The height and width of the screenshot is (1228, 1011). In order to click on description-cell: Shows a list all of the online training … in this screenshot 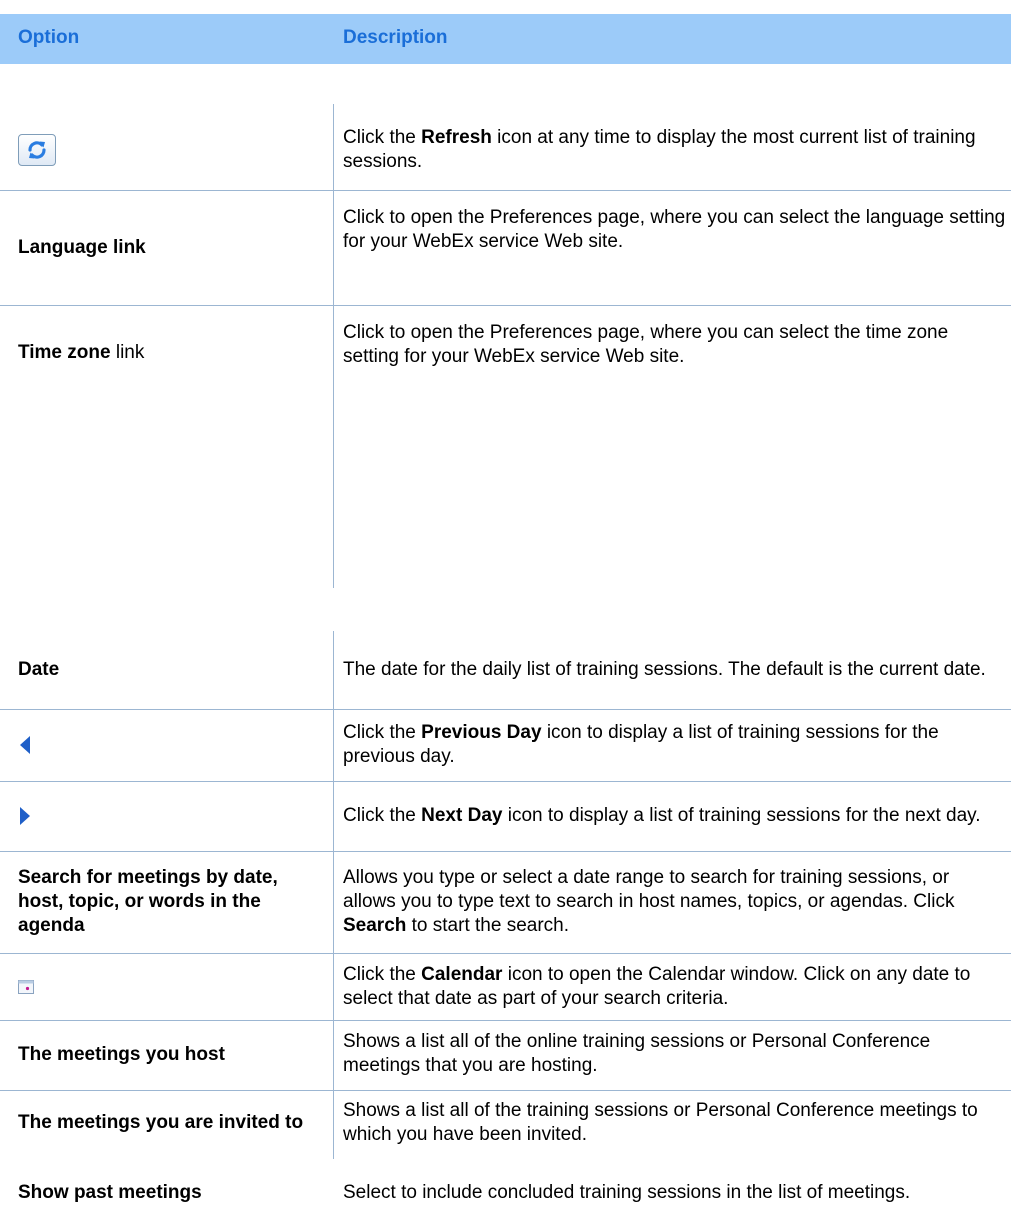, I will do `click(637, 1053)`.